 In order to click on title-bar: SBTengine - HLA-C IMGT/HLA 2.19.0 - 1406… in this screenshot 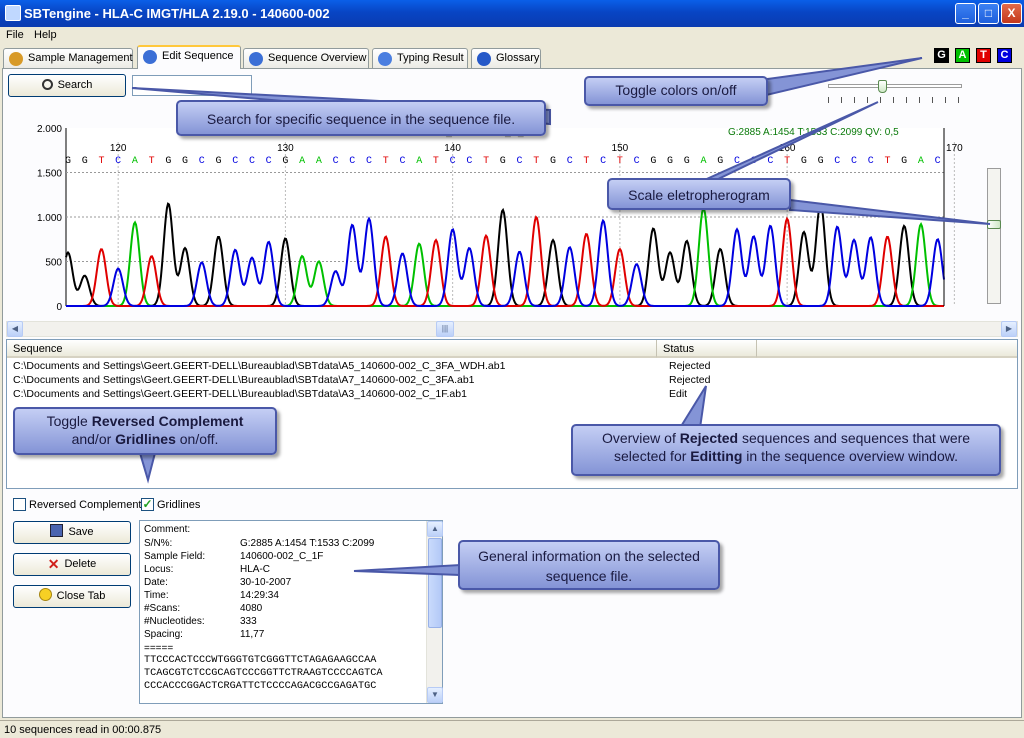, I will do `click(512, 13)`.